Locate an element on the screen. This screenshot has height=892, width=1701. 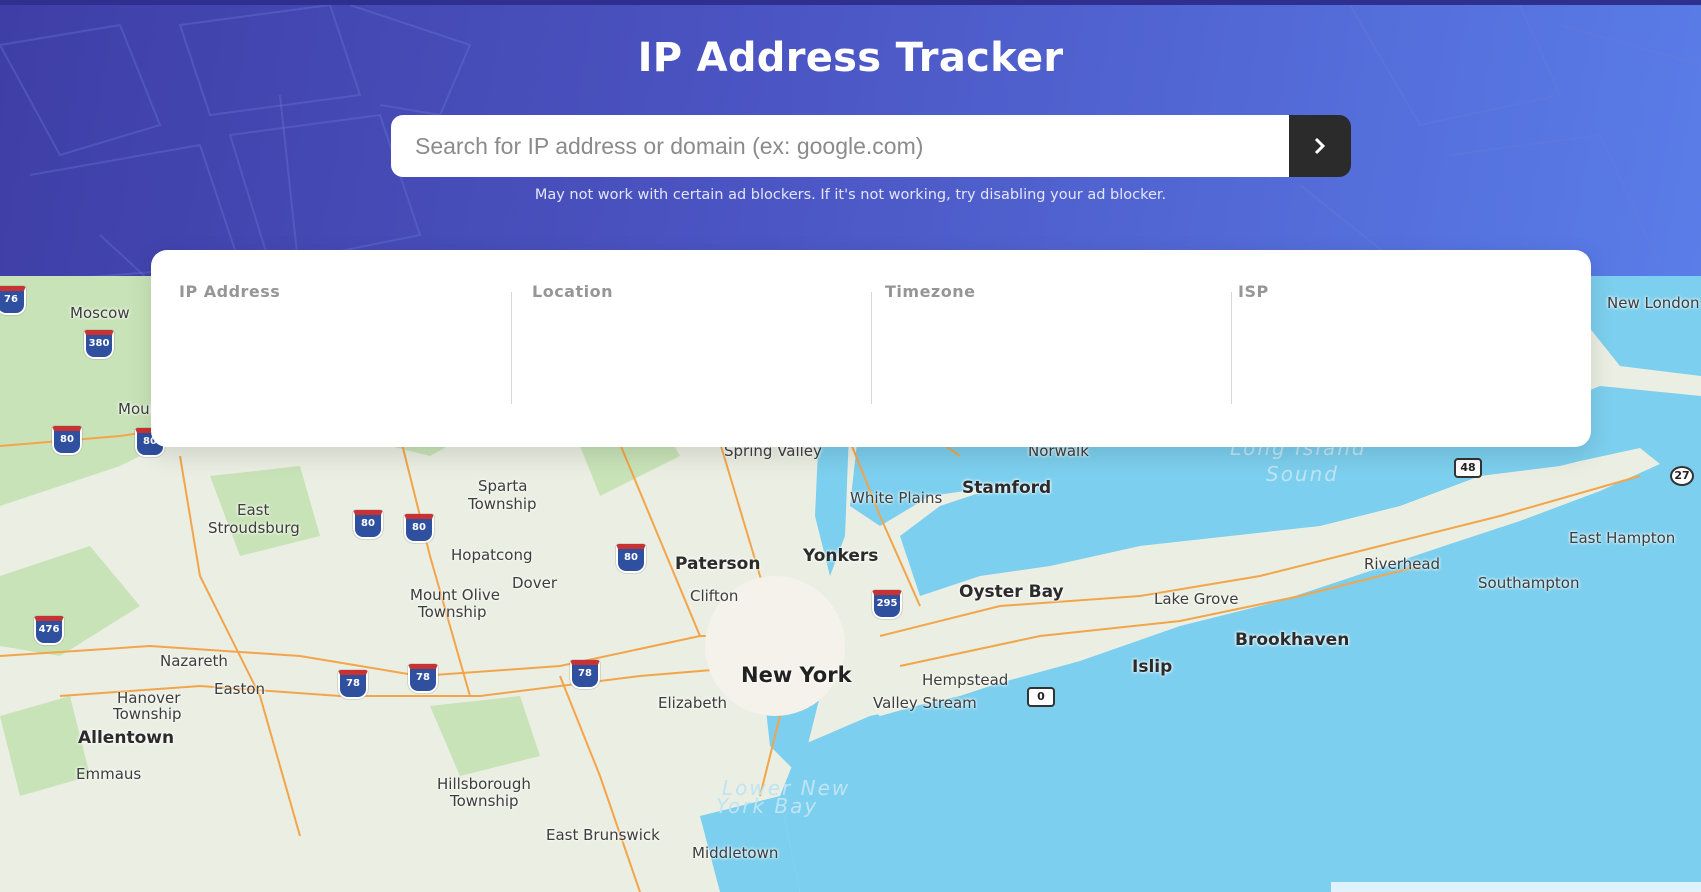
location-panel: Location is located at coordinates (708, 364).